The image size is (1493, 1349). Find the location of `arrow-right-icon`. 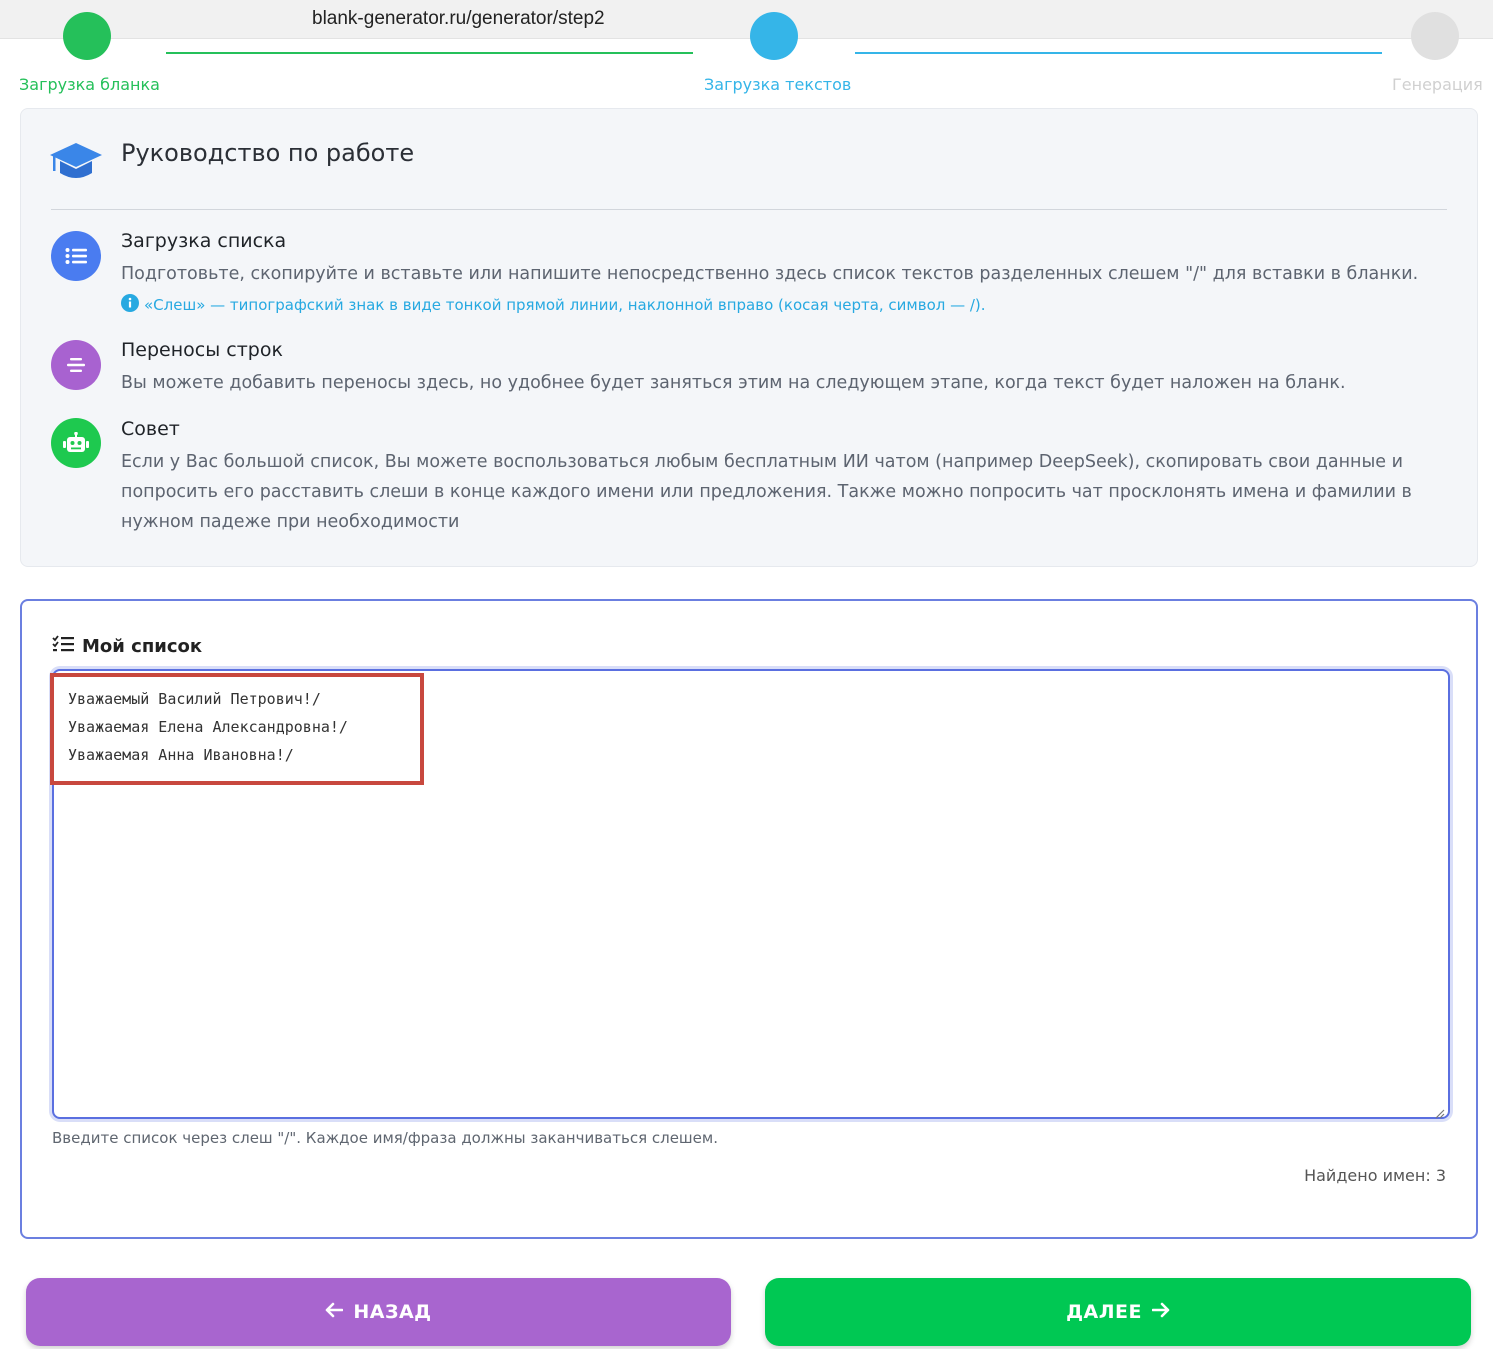

arrow-right-icon is located at coordinates (1160, 1312).